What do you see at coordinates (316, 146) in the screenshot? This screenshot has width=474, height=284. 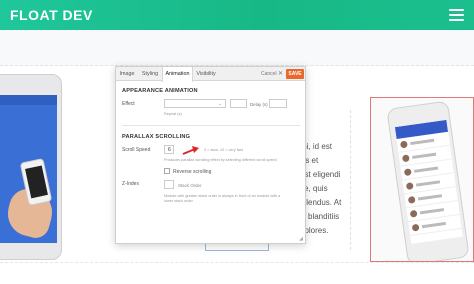 I see `text-line: mi, id est` at bounding box center [316, 146].